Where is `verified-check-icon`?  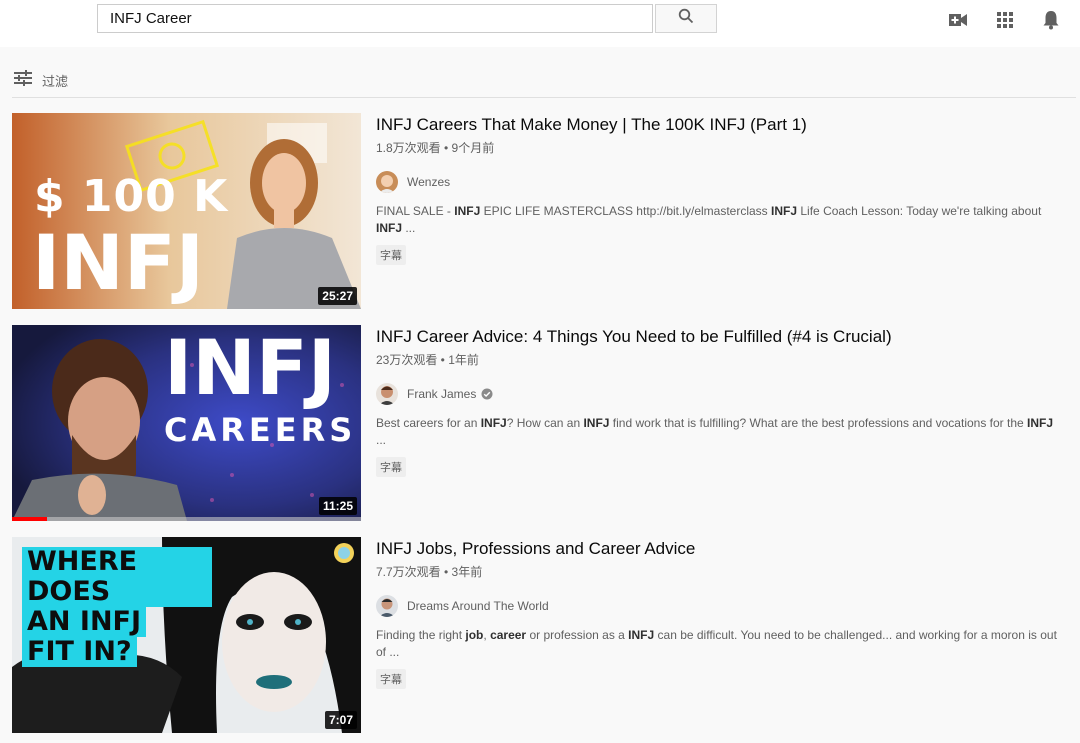
verified-check-icon is located at coordinates (487, 394).